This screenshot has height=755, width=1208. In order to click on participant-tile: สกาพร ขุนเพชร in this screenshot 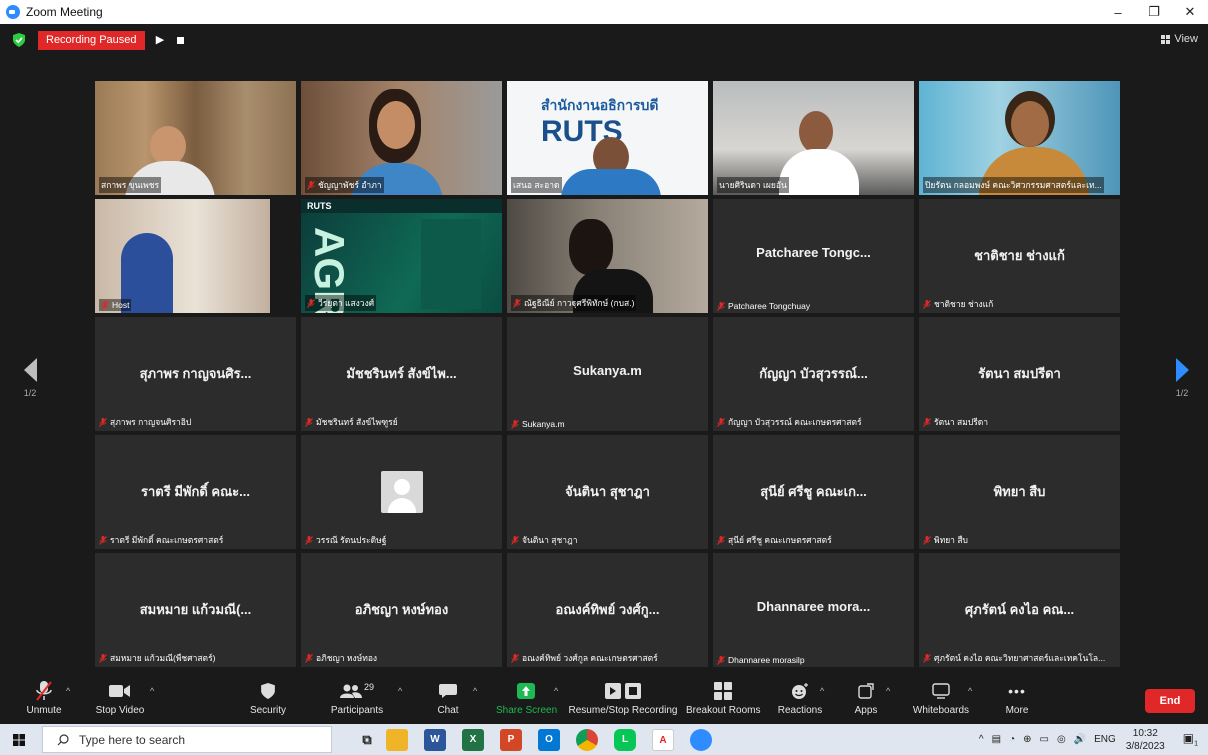, I will do `click(195, 138)`.